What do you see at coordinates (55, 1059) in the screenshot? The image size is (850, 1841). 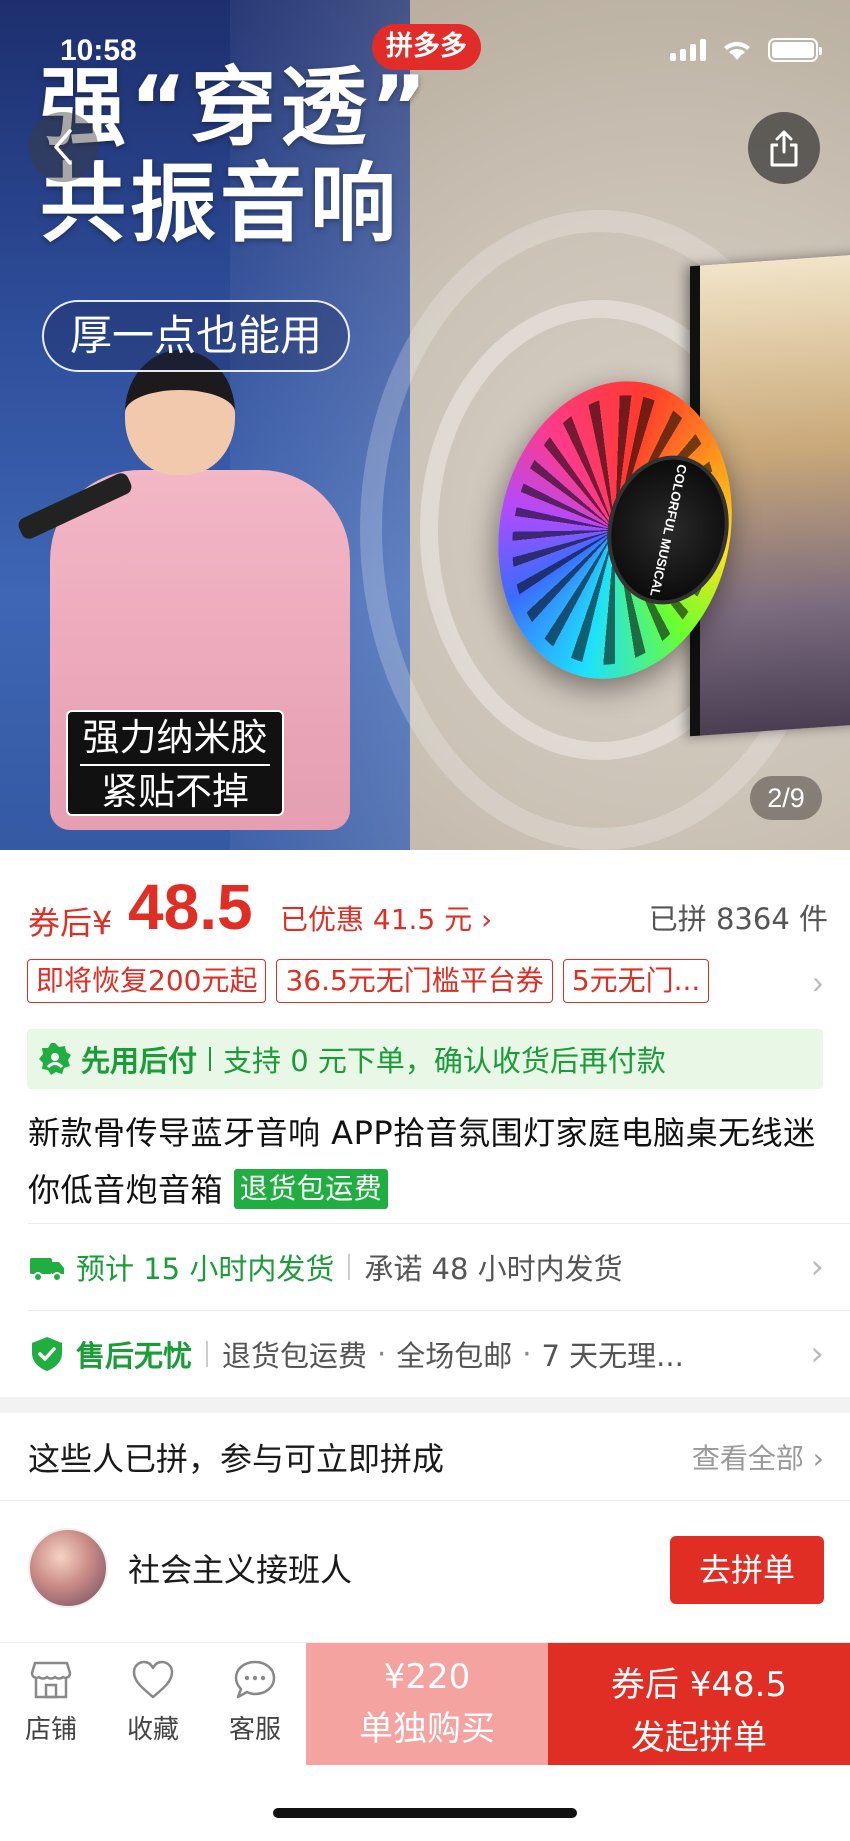 I see `pay-later-badge-icon` at bounding box center [55, 1059].